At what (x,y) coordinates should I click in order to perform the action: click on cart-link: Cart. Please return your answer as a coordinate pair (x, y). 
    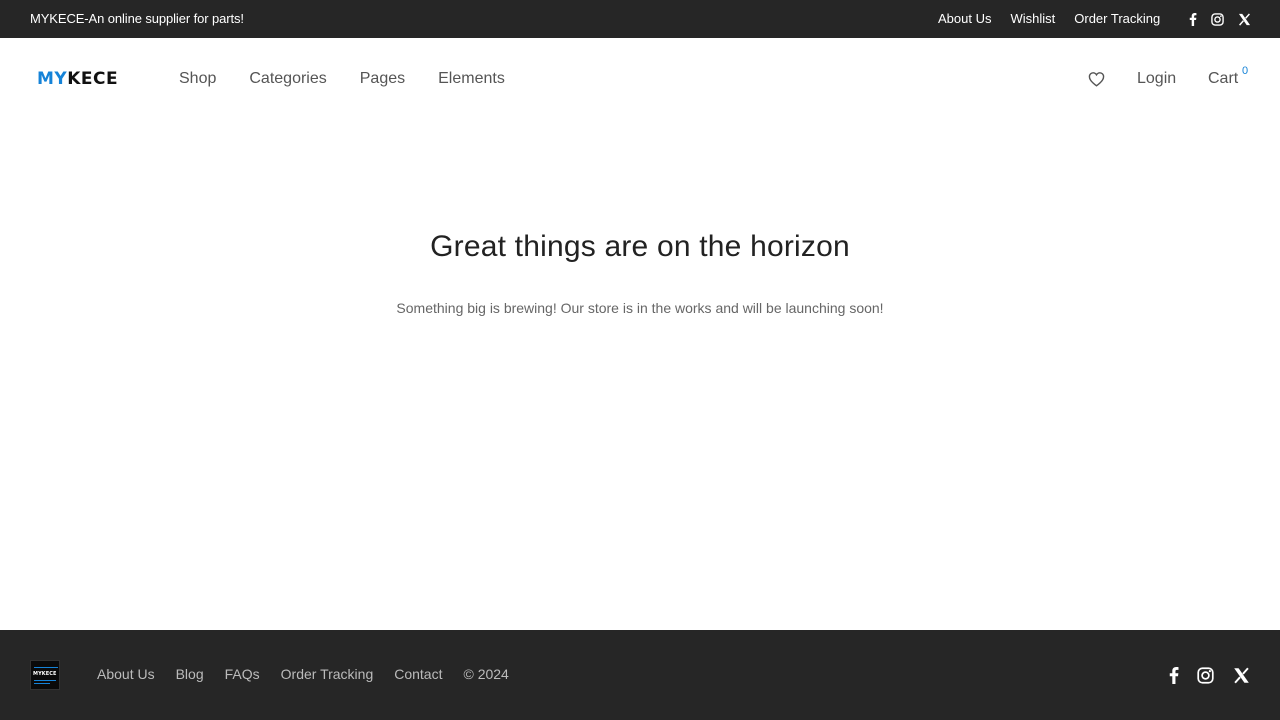
    Looking at the image, I should click on (1223, 79).